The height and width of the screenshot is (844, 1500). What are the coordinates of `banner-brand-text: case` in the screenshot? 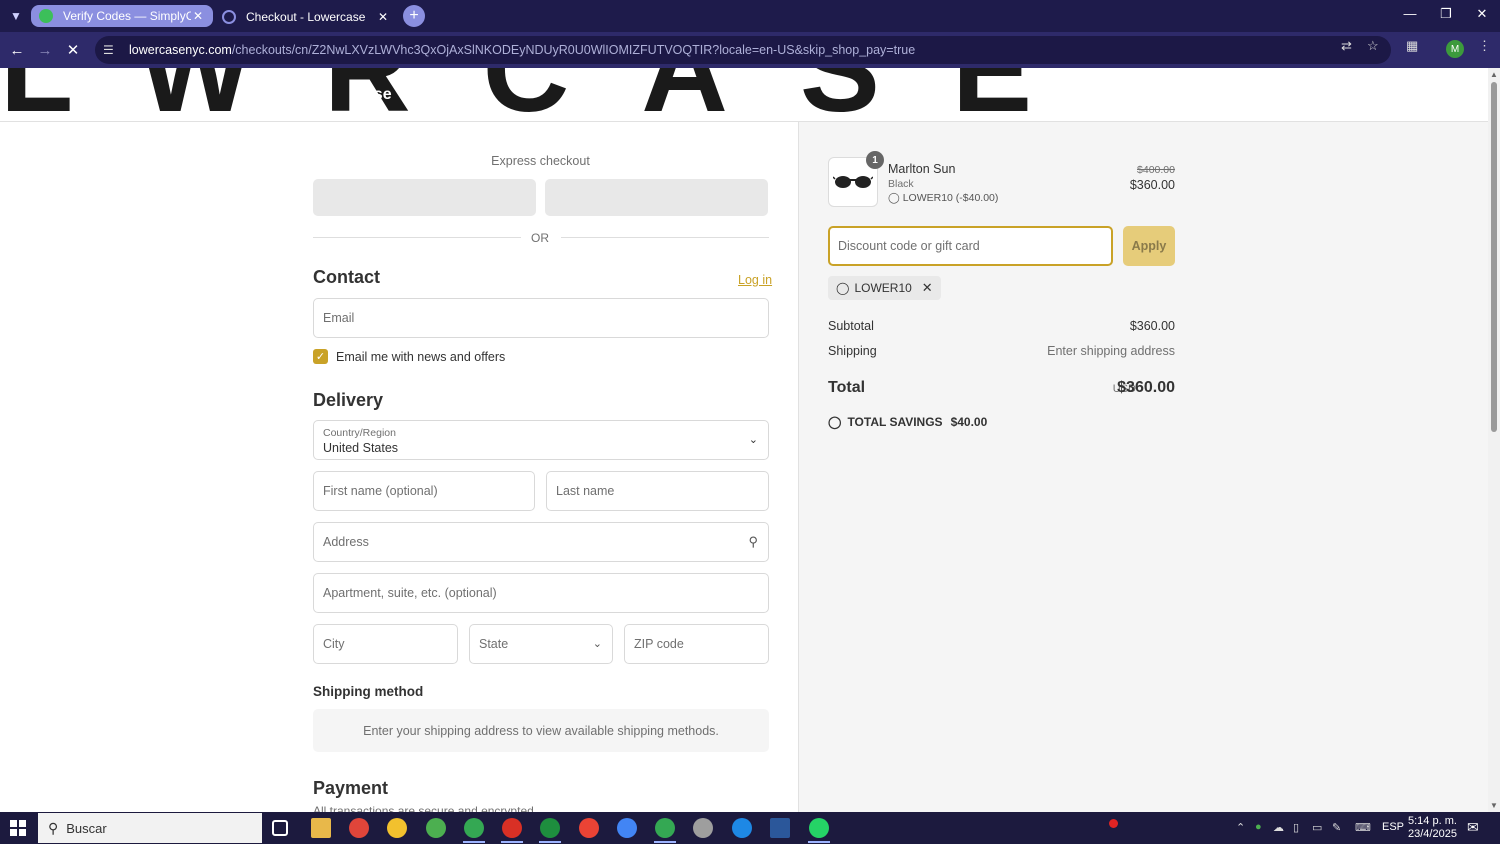 It's located at (374, 95).